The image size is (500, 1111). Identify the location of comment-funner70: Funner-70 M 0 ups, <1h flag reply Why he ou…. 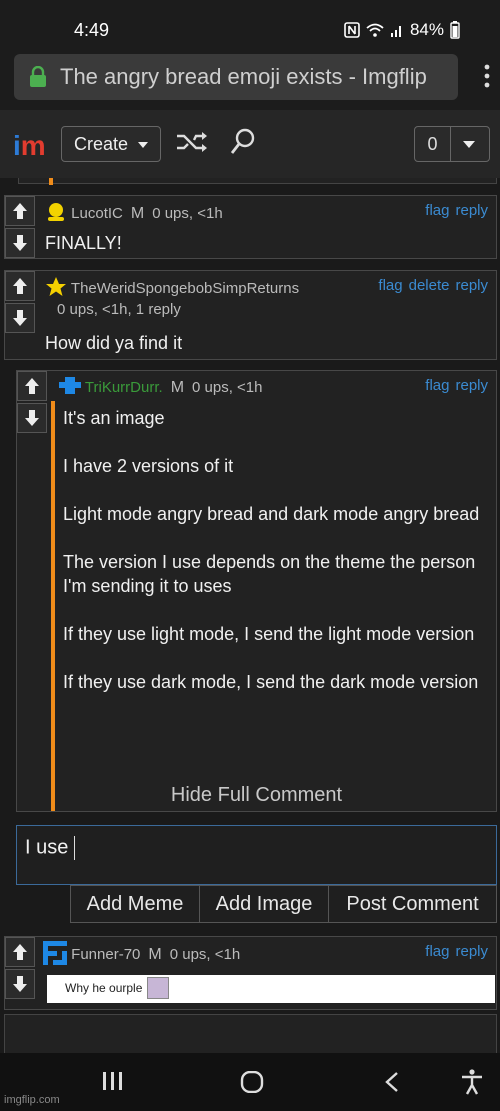
(250, 973).